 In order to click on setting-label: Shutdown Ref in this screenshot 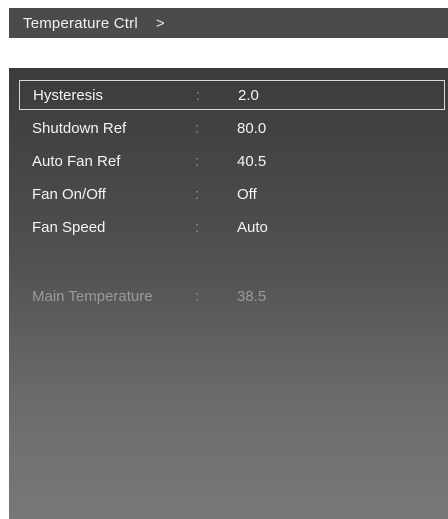, I will do `click(79, 128)`.